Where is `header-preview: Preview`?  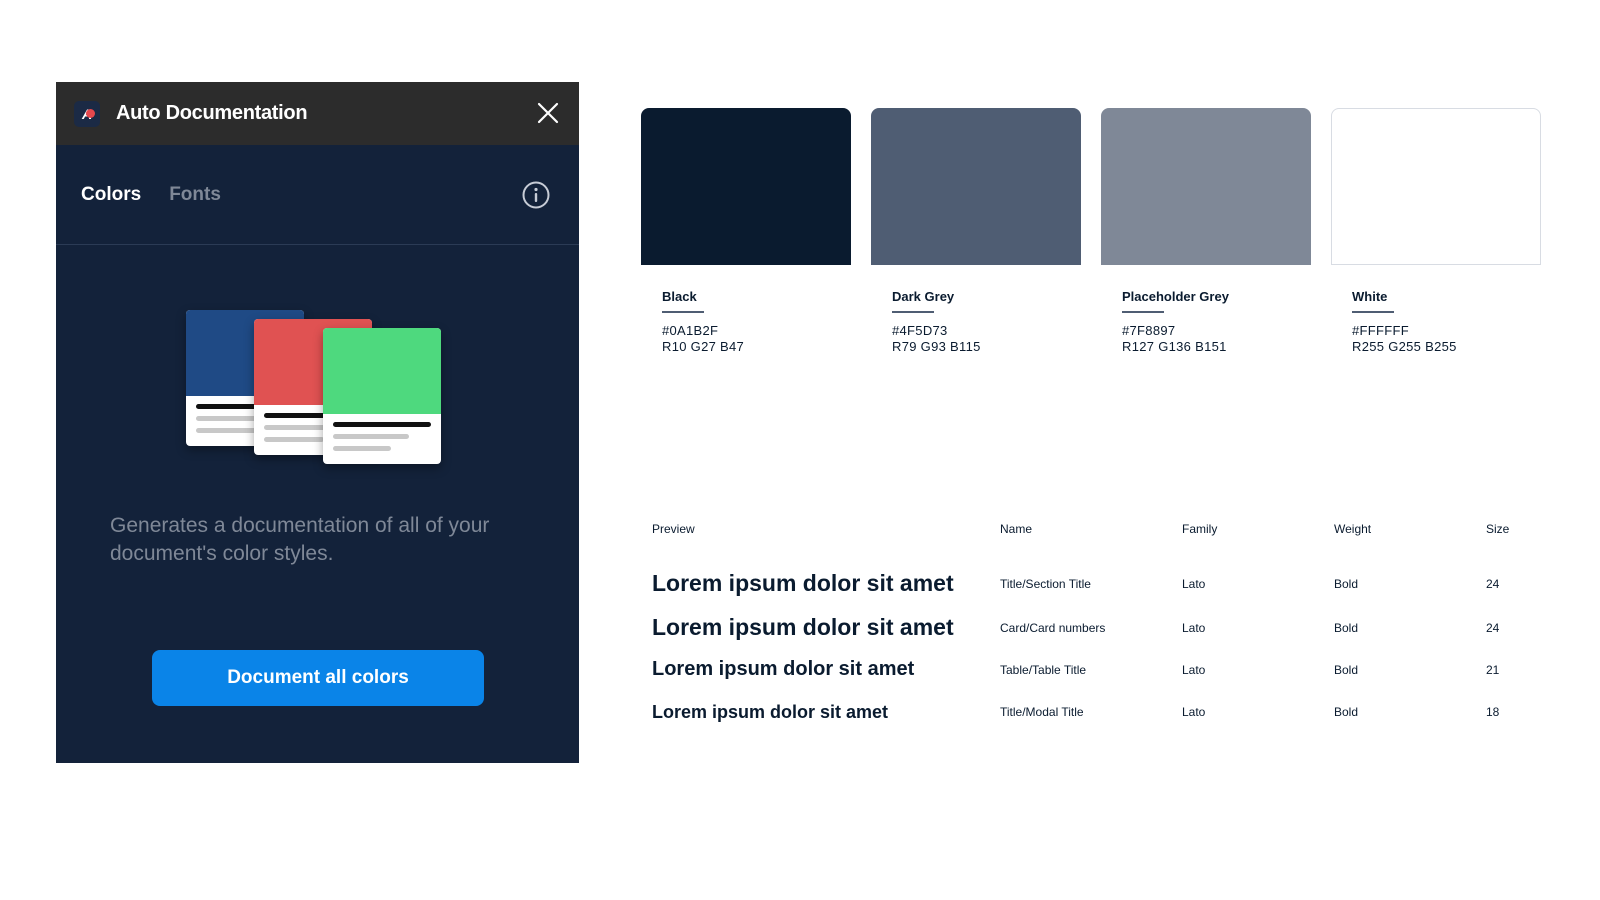 header-preview: Preview is located at coordinates (673, 529).